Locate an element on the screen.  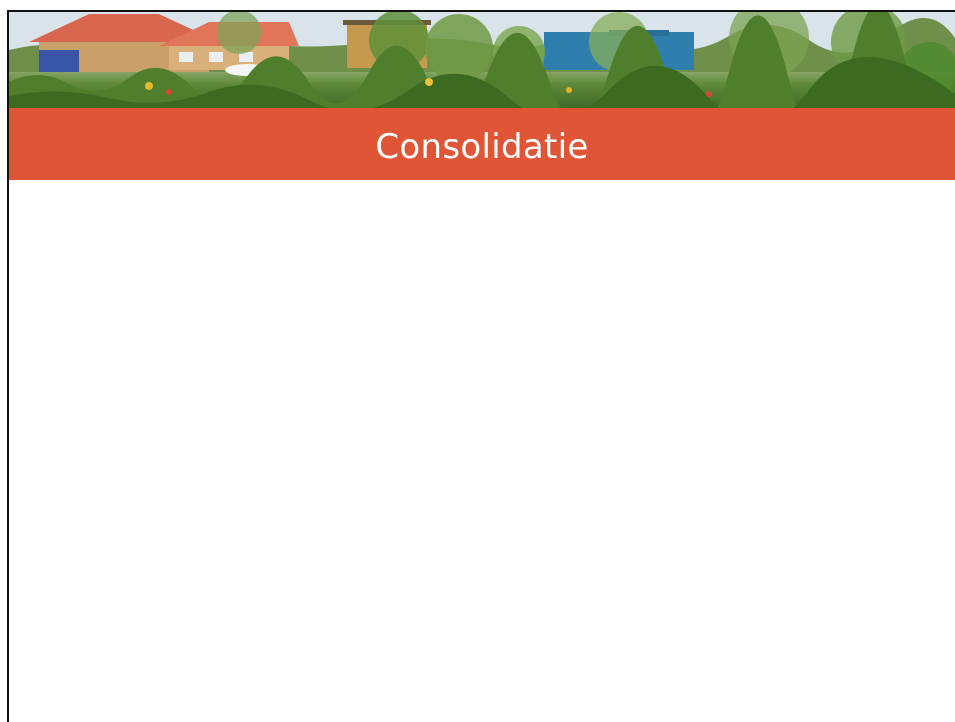
header-photo is located at coordinates (482, 60).